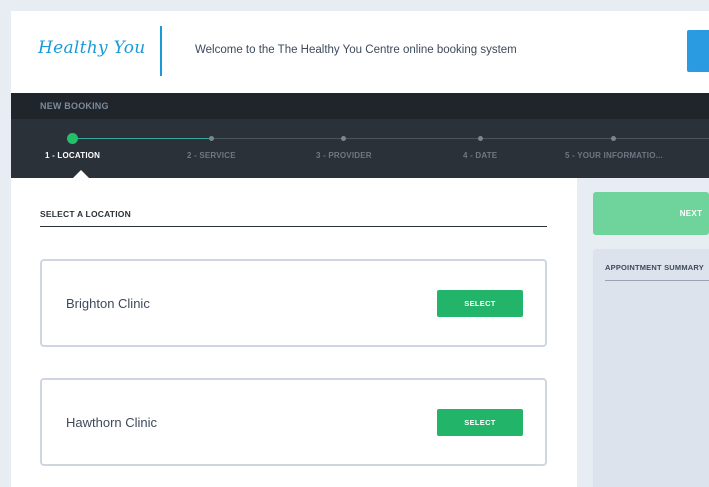 This screenshot has width=709, height=487. I want to click on select-brighton-button: SELECT, so click(480, 303).